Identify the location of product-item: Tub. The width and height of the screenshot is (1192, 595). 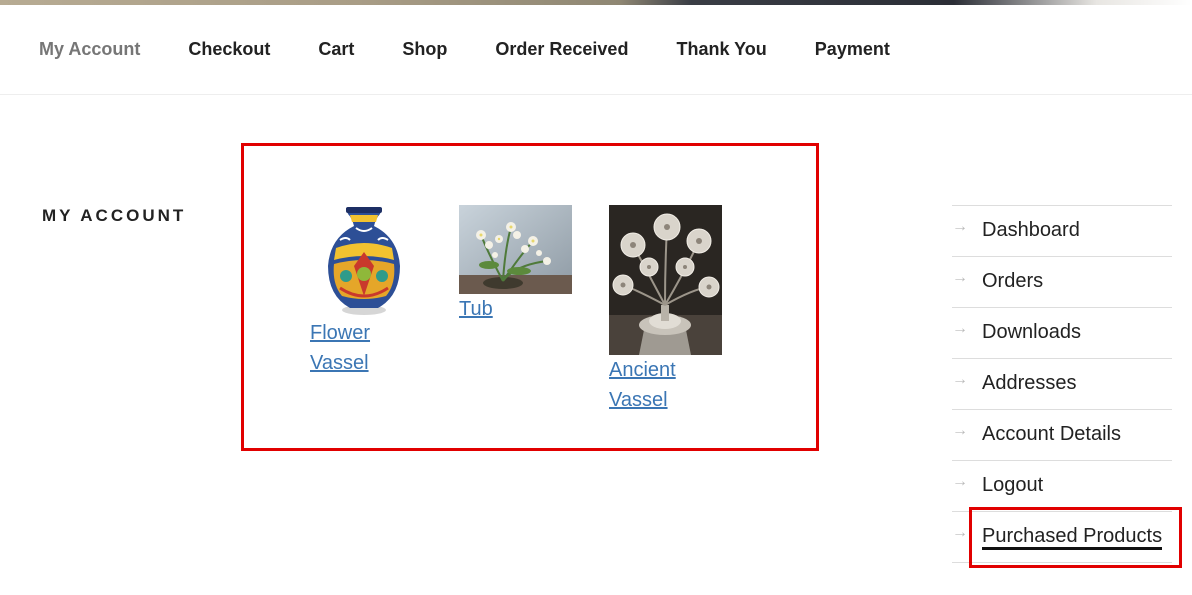
(515, 264).